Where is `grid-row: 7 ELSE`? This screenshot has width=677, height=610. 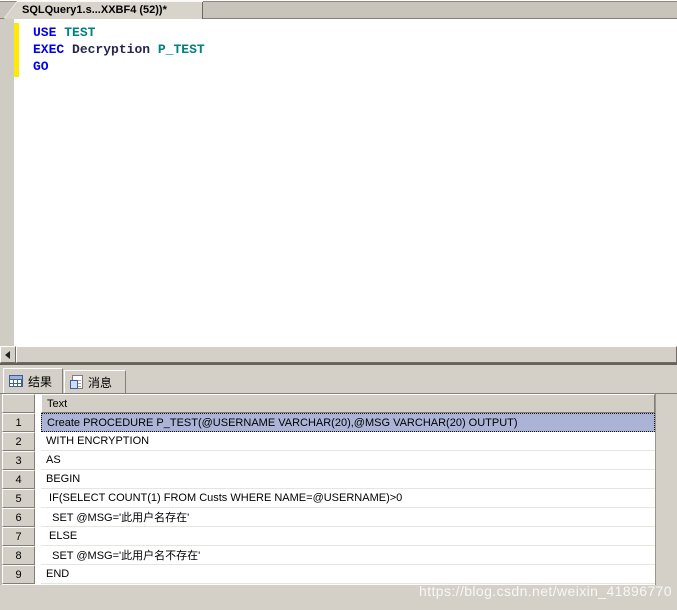 grid-row: 7 ELSE is located at coordinates (328, 536).